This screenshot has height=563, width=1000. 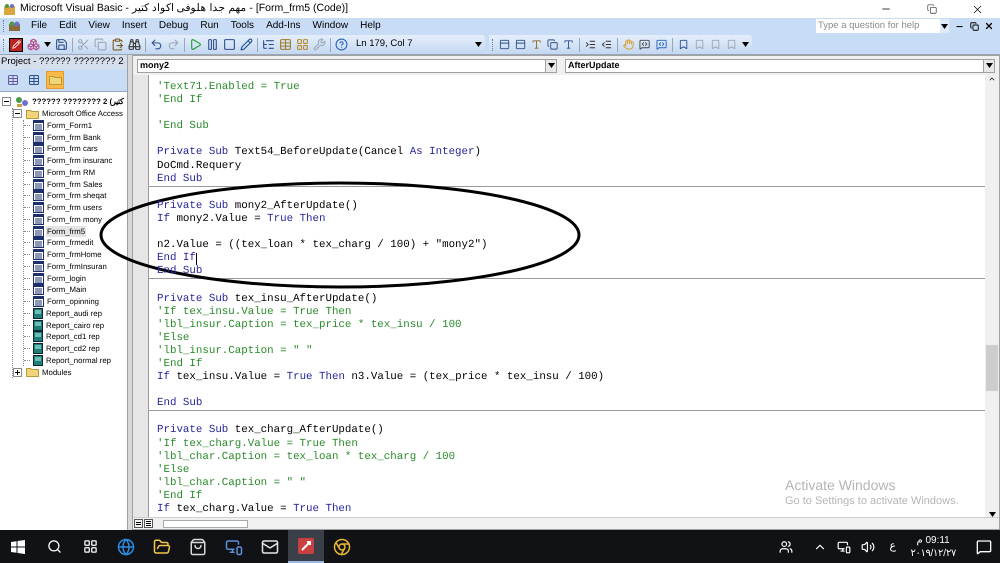 I want to click on indent-icon, so click(x=590, y=44).